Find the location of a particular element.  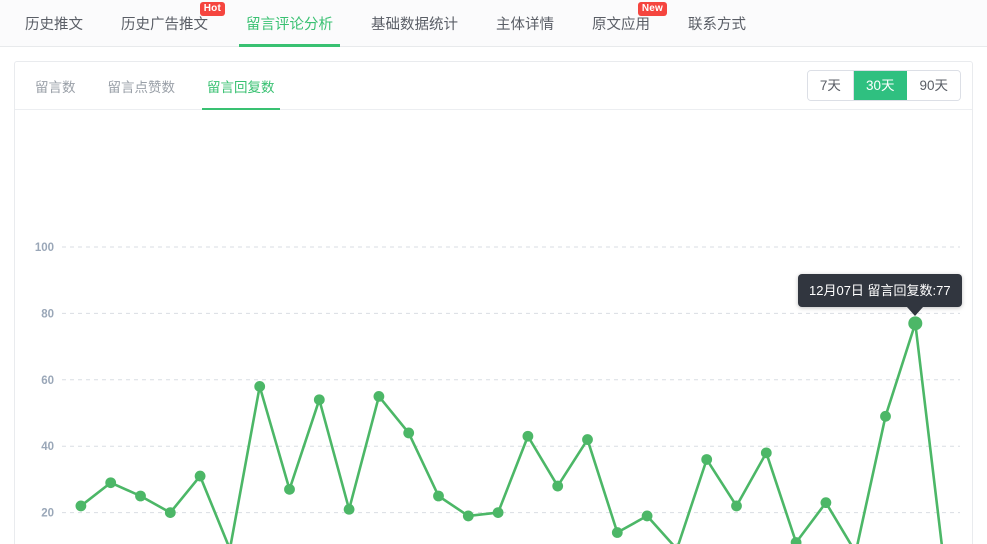

nav-tab-label: 基础数据统计 is located at coordinates (414, 24).